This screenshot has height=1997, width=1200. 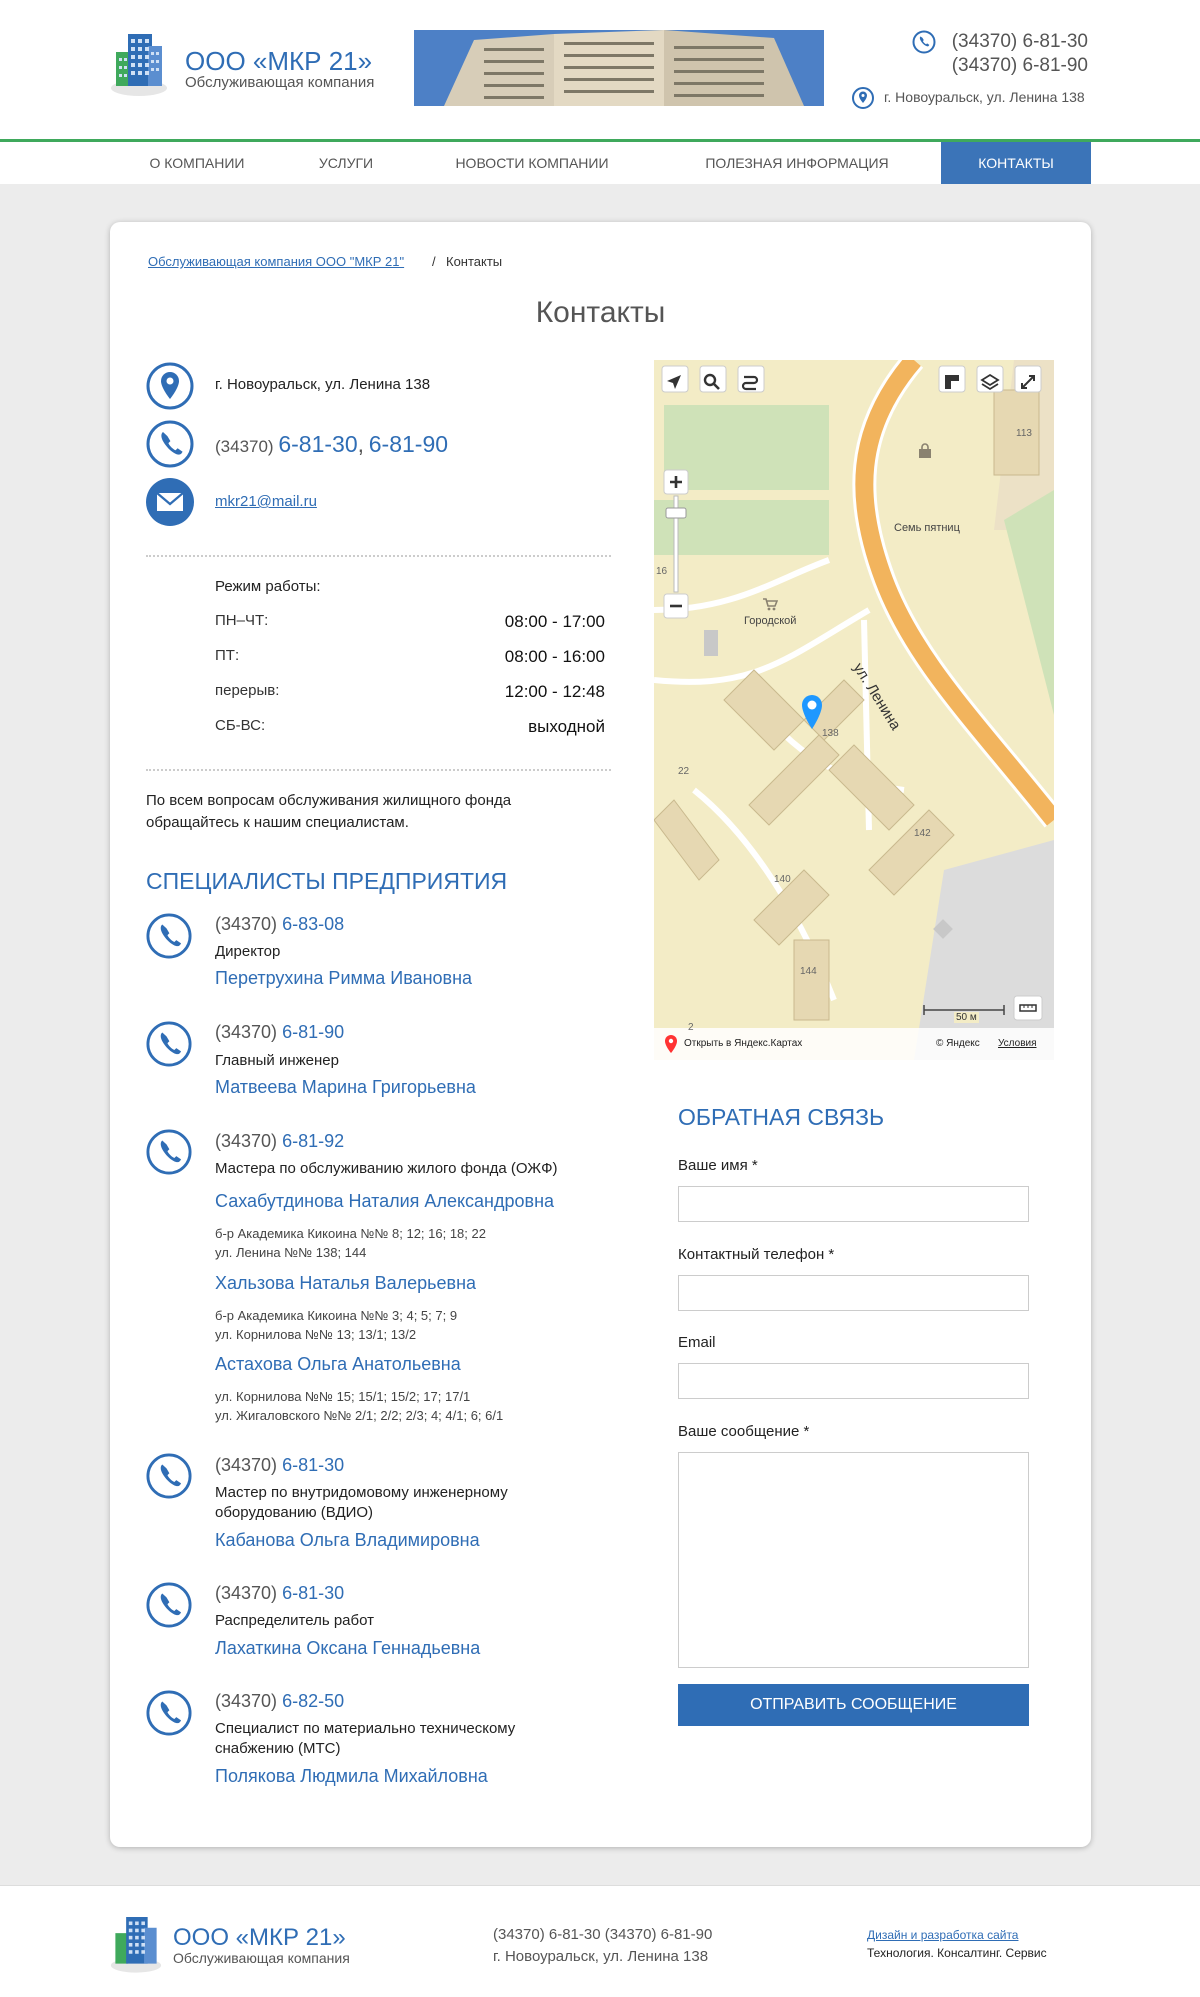 What do you see at coordinates (276, 261) in the screenshot?
I see `breadcrumb-home-link: Обслуживающая компания ООО "МКР 21"` at bounding box center [276, 261].